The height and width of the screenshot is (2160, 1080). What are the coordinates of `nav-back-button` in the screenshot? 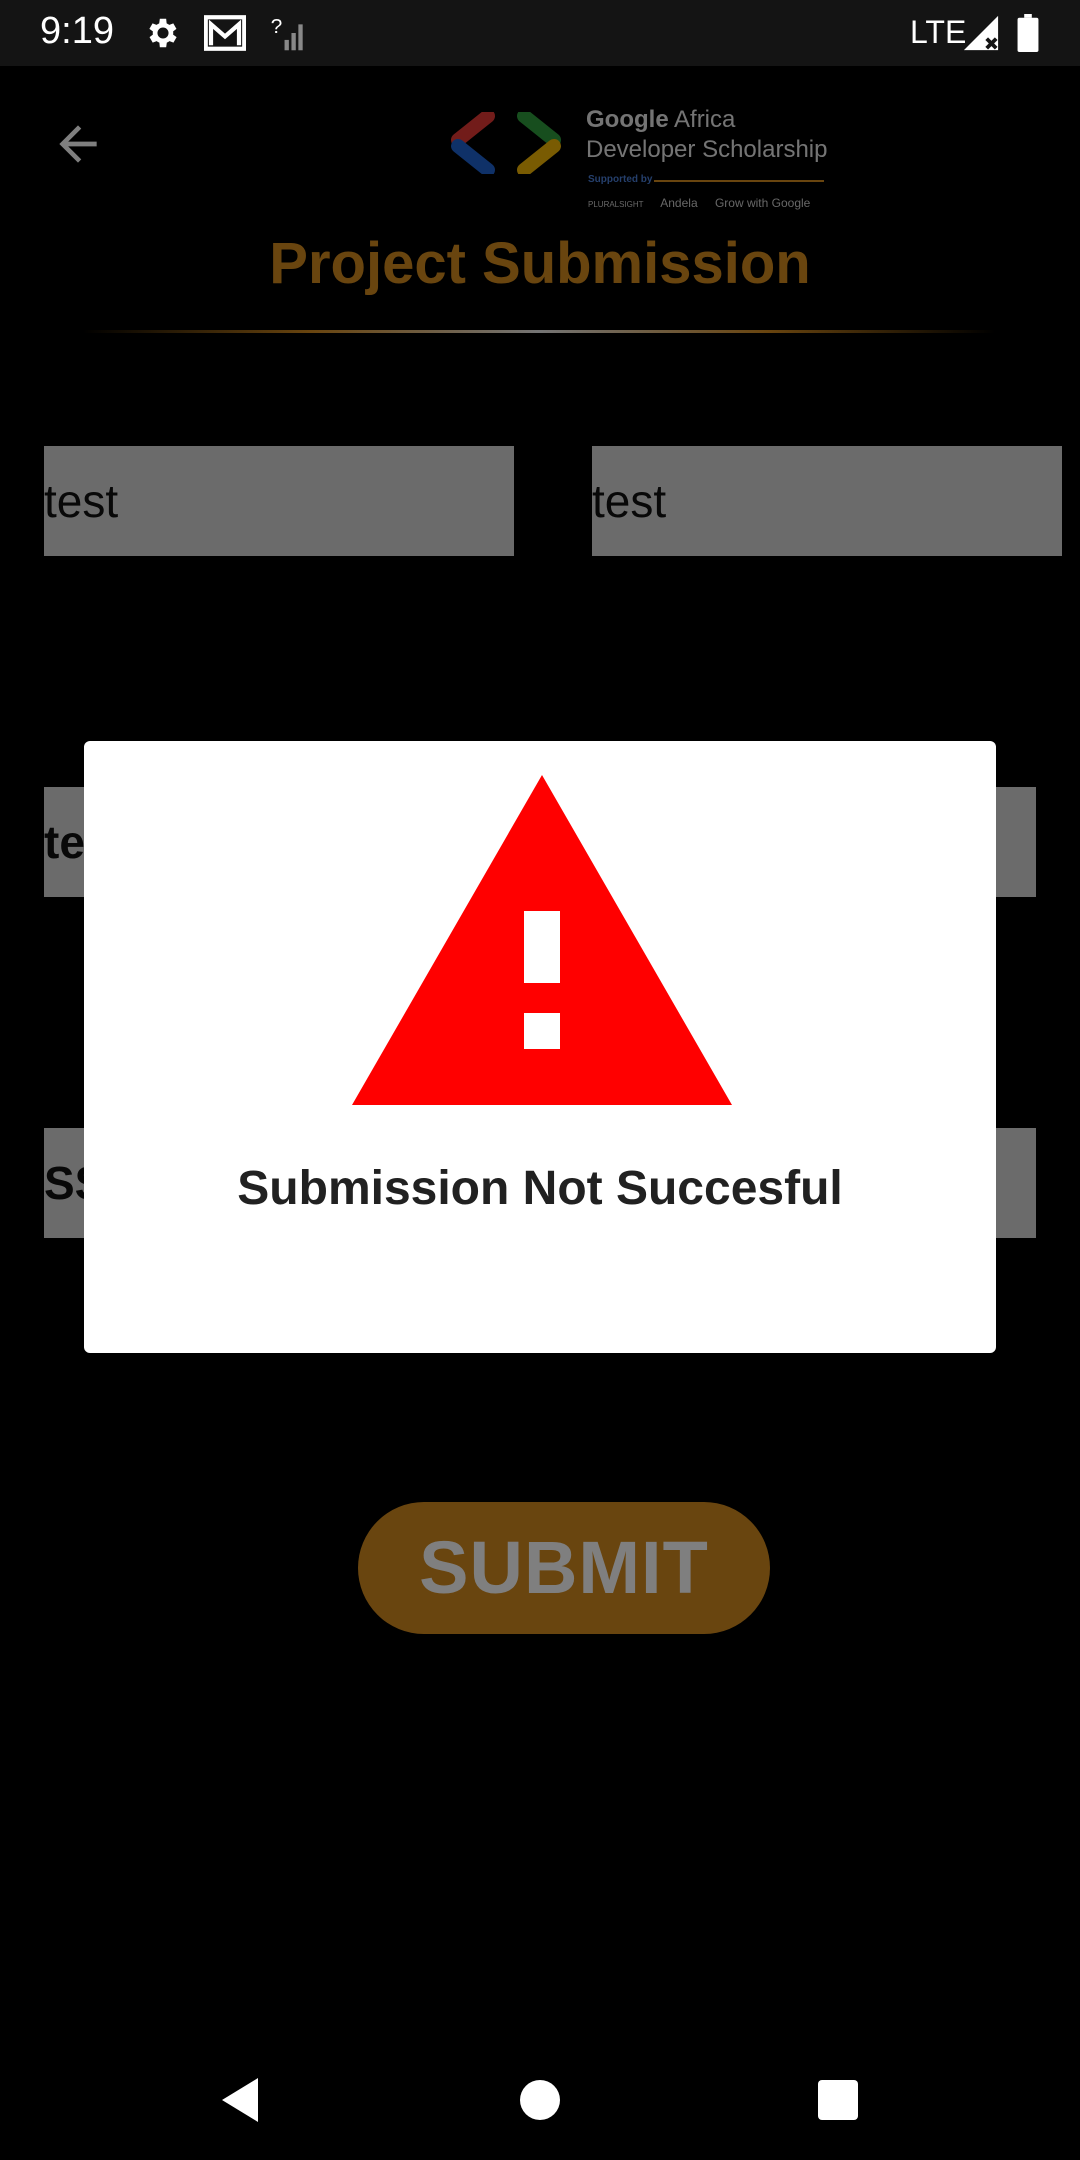 It's located at (240, 2100).